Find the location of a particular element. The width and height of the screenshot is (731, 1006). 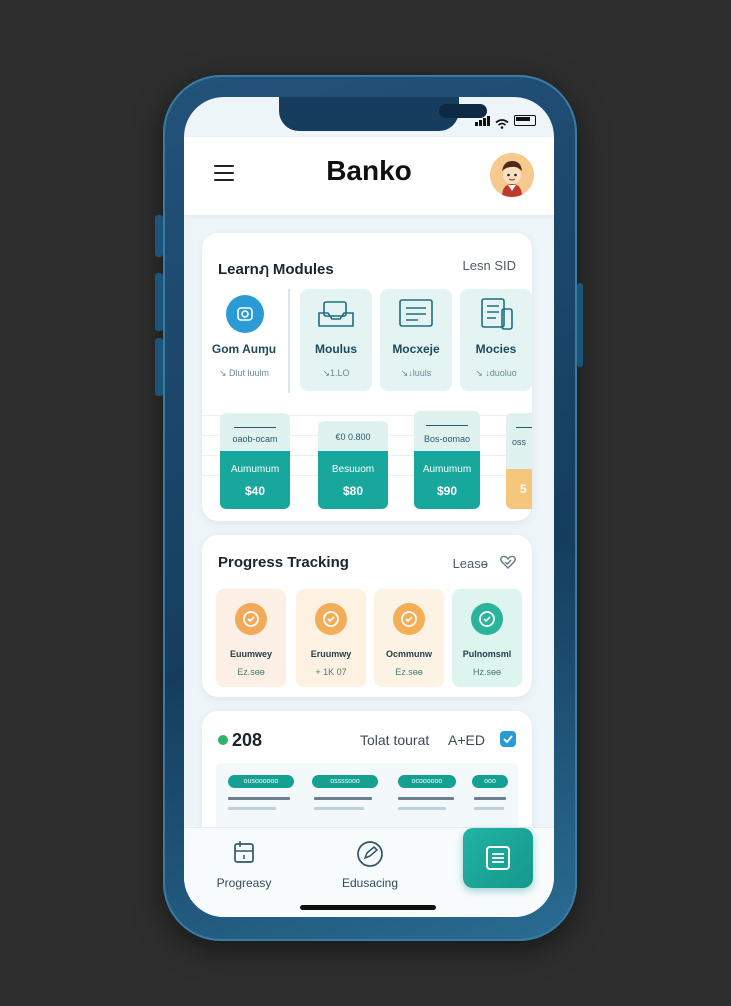

price-column: oss 5 is located at coordinates (519, 461).